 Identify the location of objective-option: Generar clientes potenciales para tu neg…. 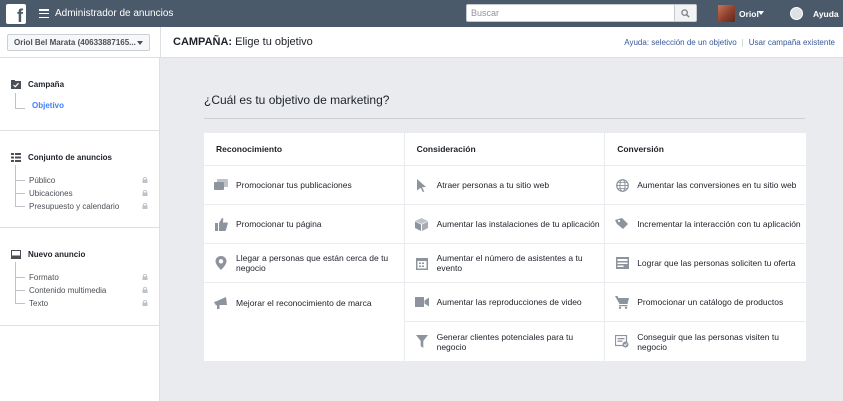
(505, 341).